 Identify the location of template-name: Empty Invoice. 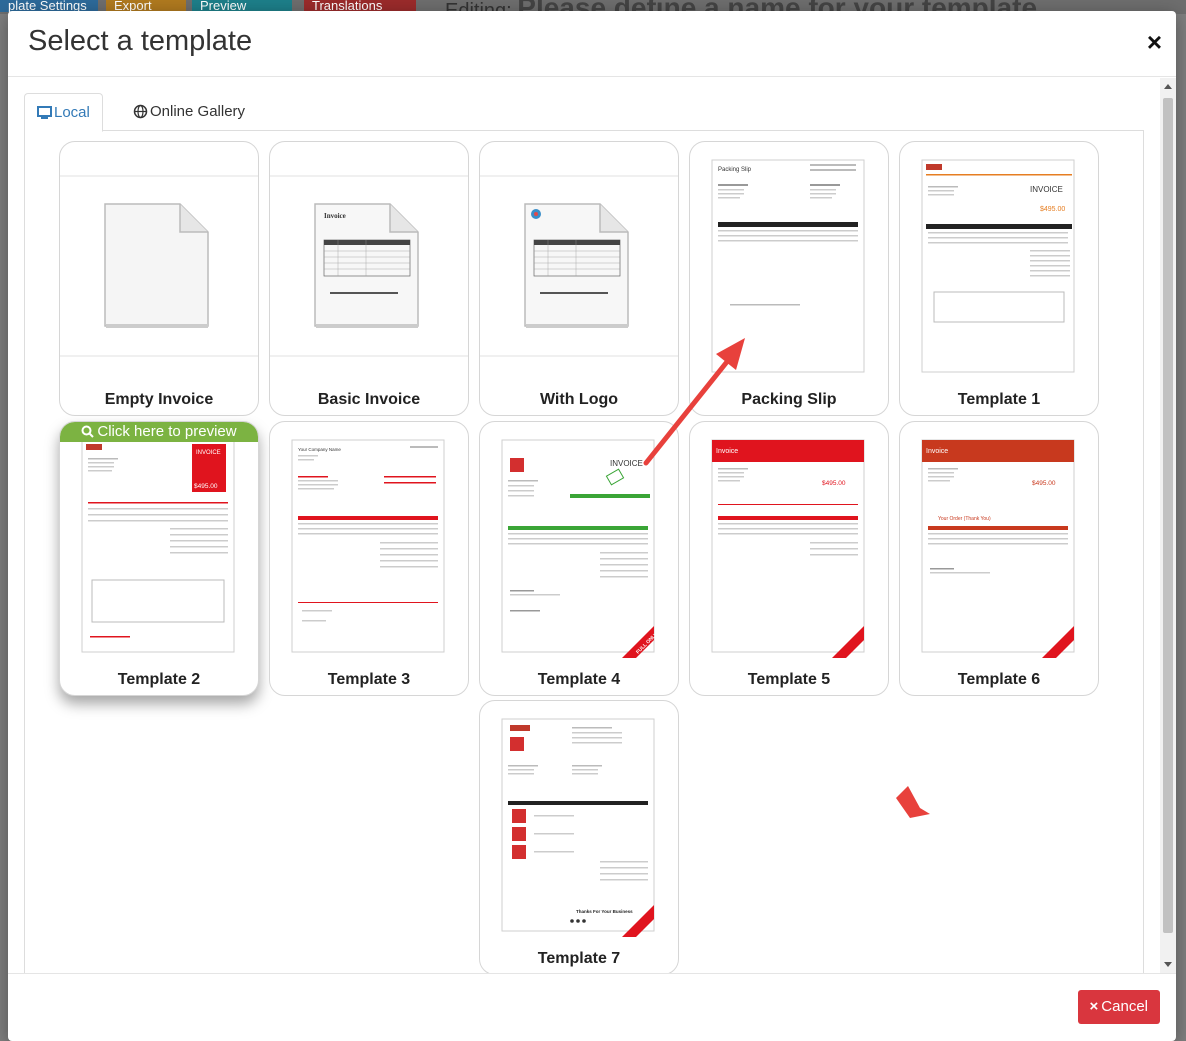
(159, 399).